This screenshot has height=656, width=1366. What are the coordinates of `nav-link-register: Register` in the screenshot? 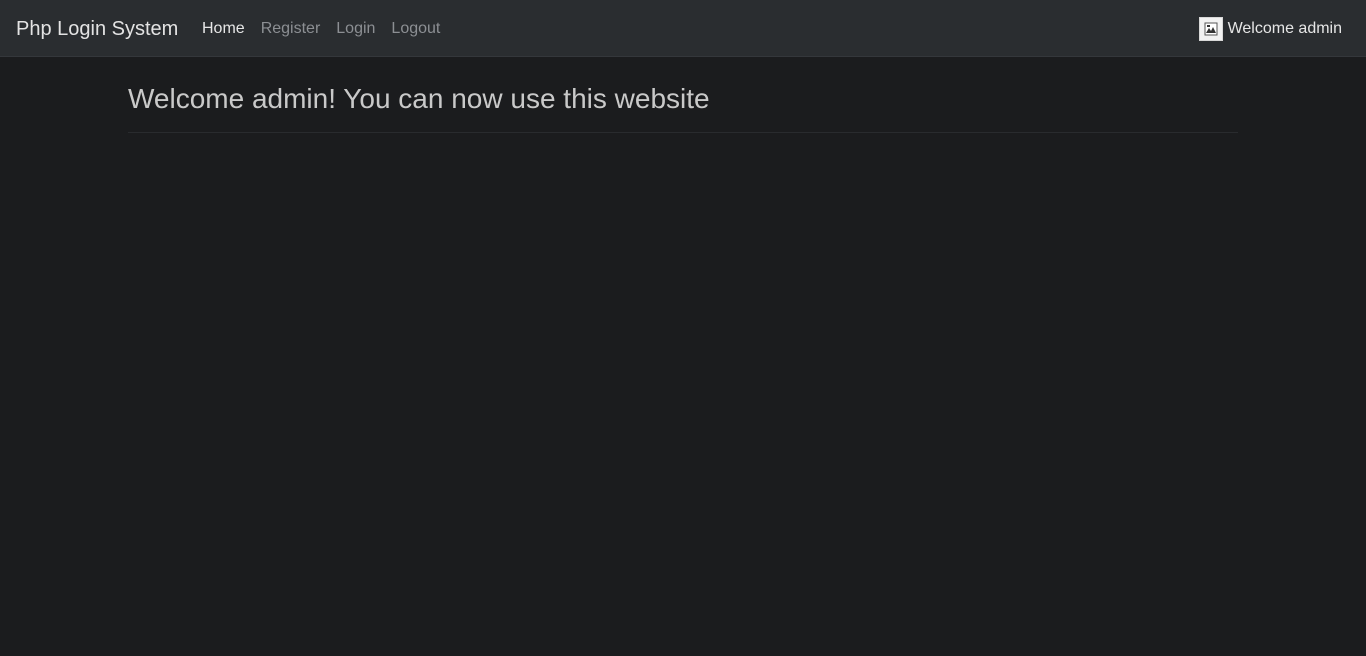 It's located at (291, 29).